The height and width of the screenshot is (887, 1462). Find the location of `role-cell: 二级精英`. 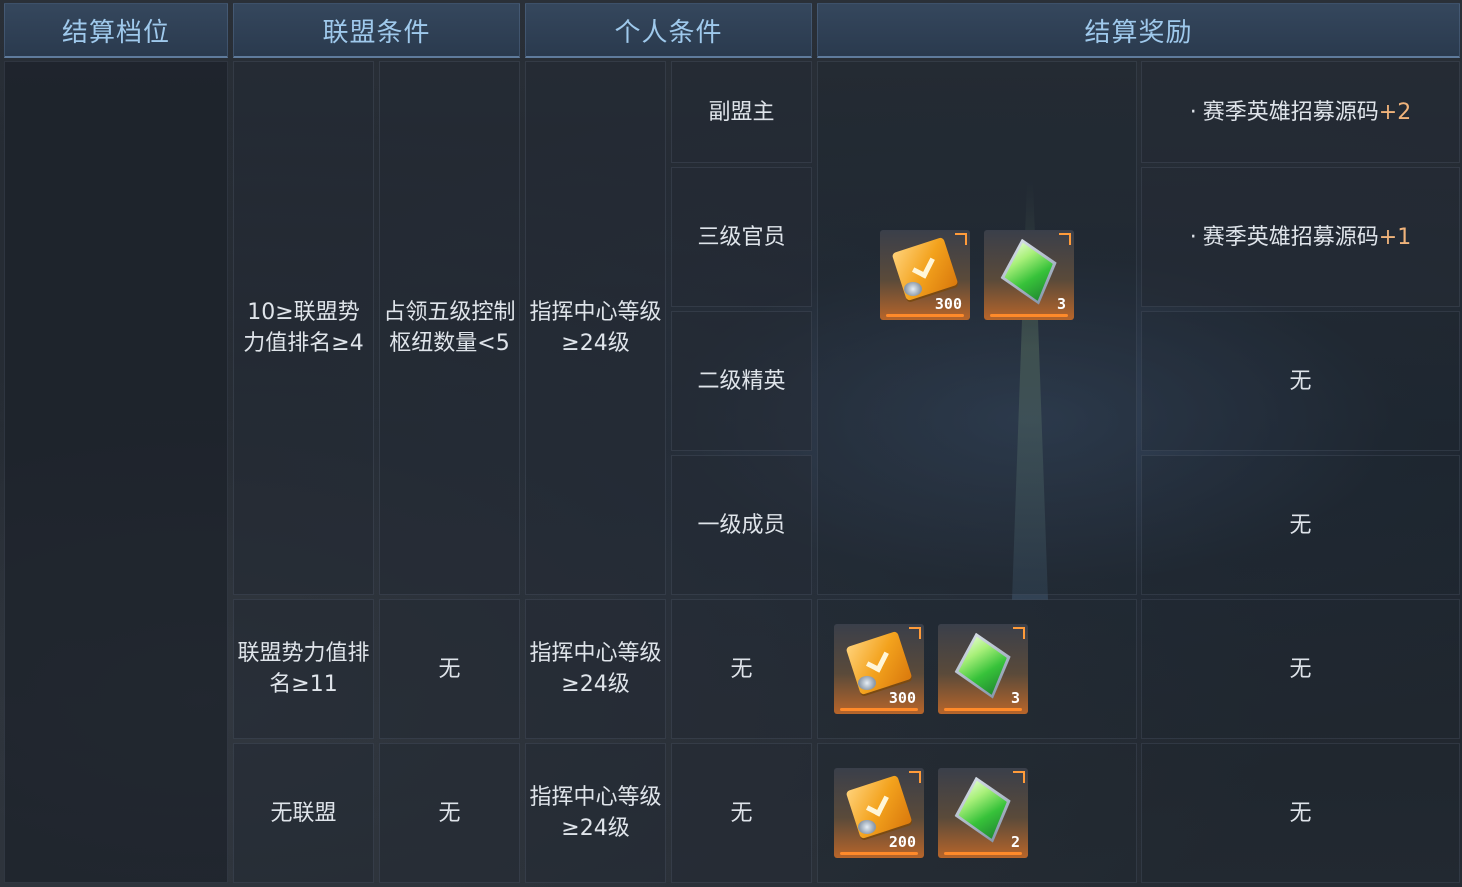

role-cell: 二级精英 is located at coordinates (741, 381).